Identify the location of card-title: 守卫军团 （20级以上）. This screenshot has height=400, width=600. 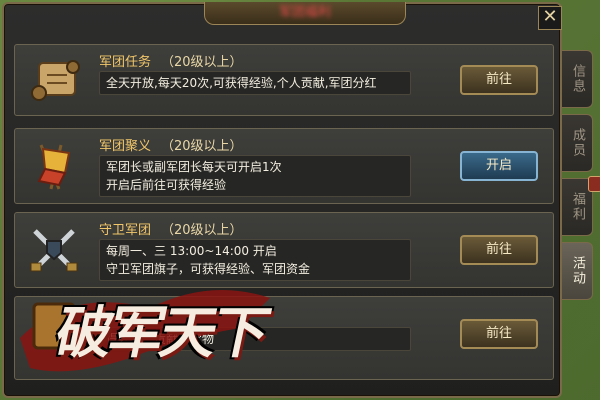
(171, 230).